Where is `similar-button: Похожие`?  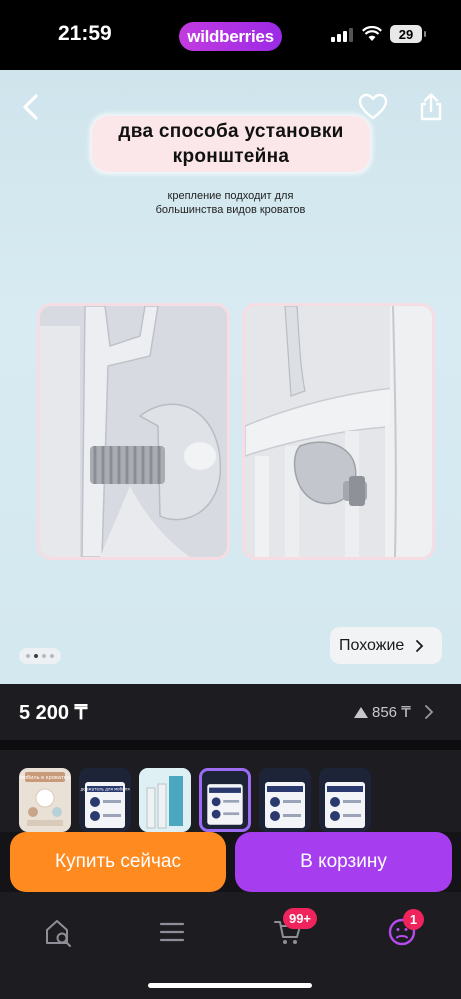 similar-button: Похожие is located at coordinates (386, 645).